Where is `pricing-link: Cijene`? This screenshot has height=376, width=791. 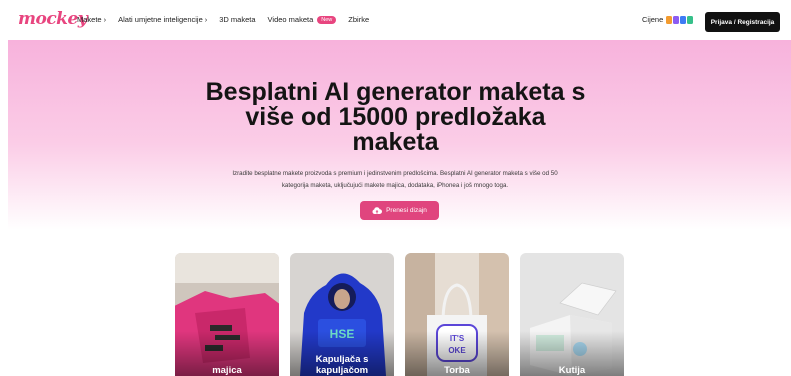 pricing-link: Cijene is located at coordinates (668, 19).